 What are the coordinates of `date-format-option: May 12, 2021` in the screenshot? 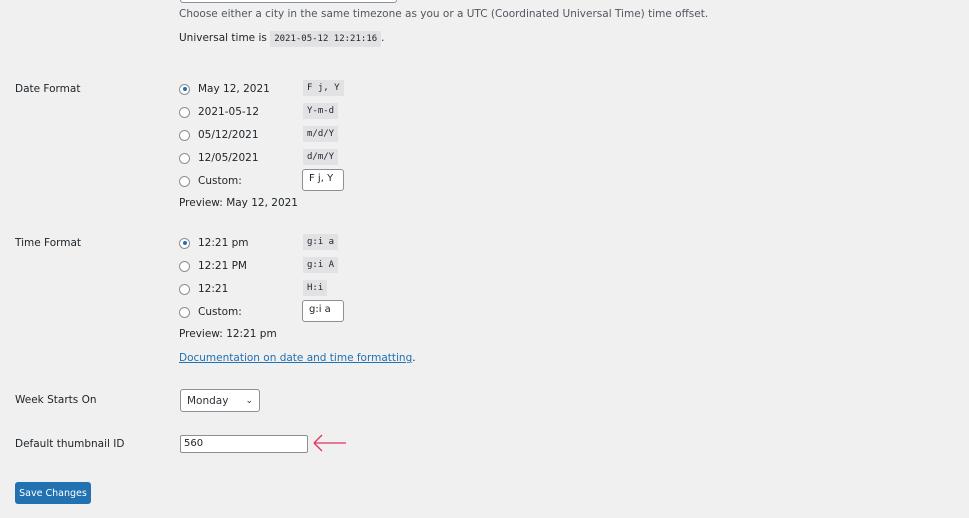 It's located at (224, 89).